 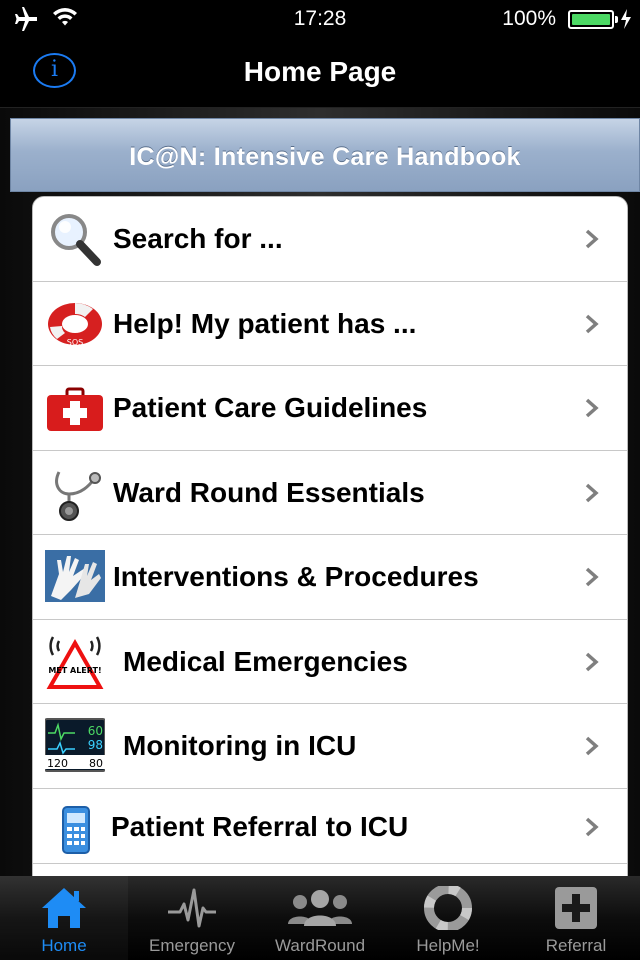 I want to click on stethoscope-icon, so click(x=78, y=495).